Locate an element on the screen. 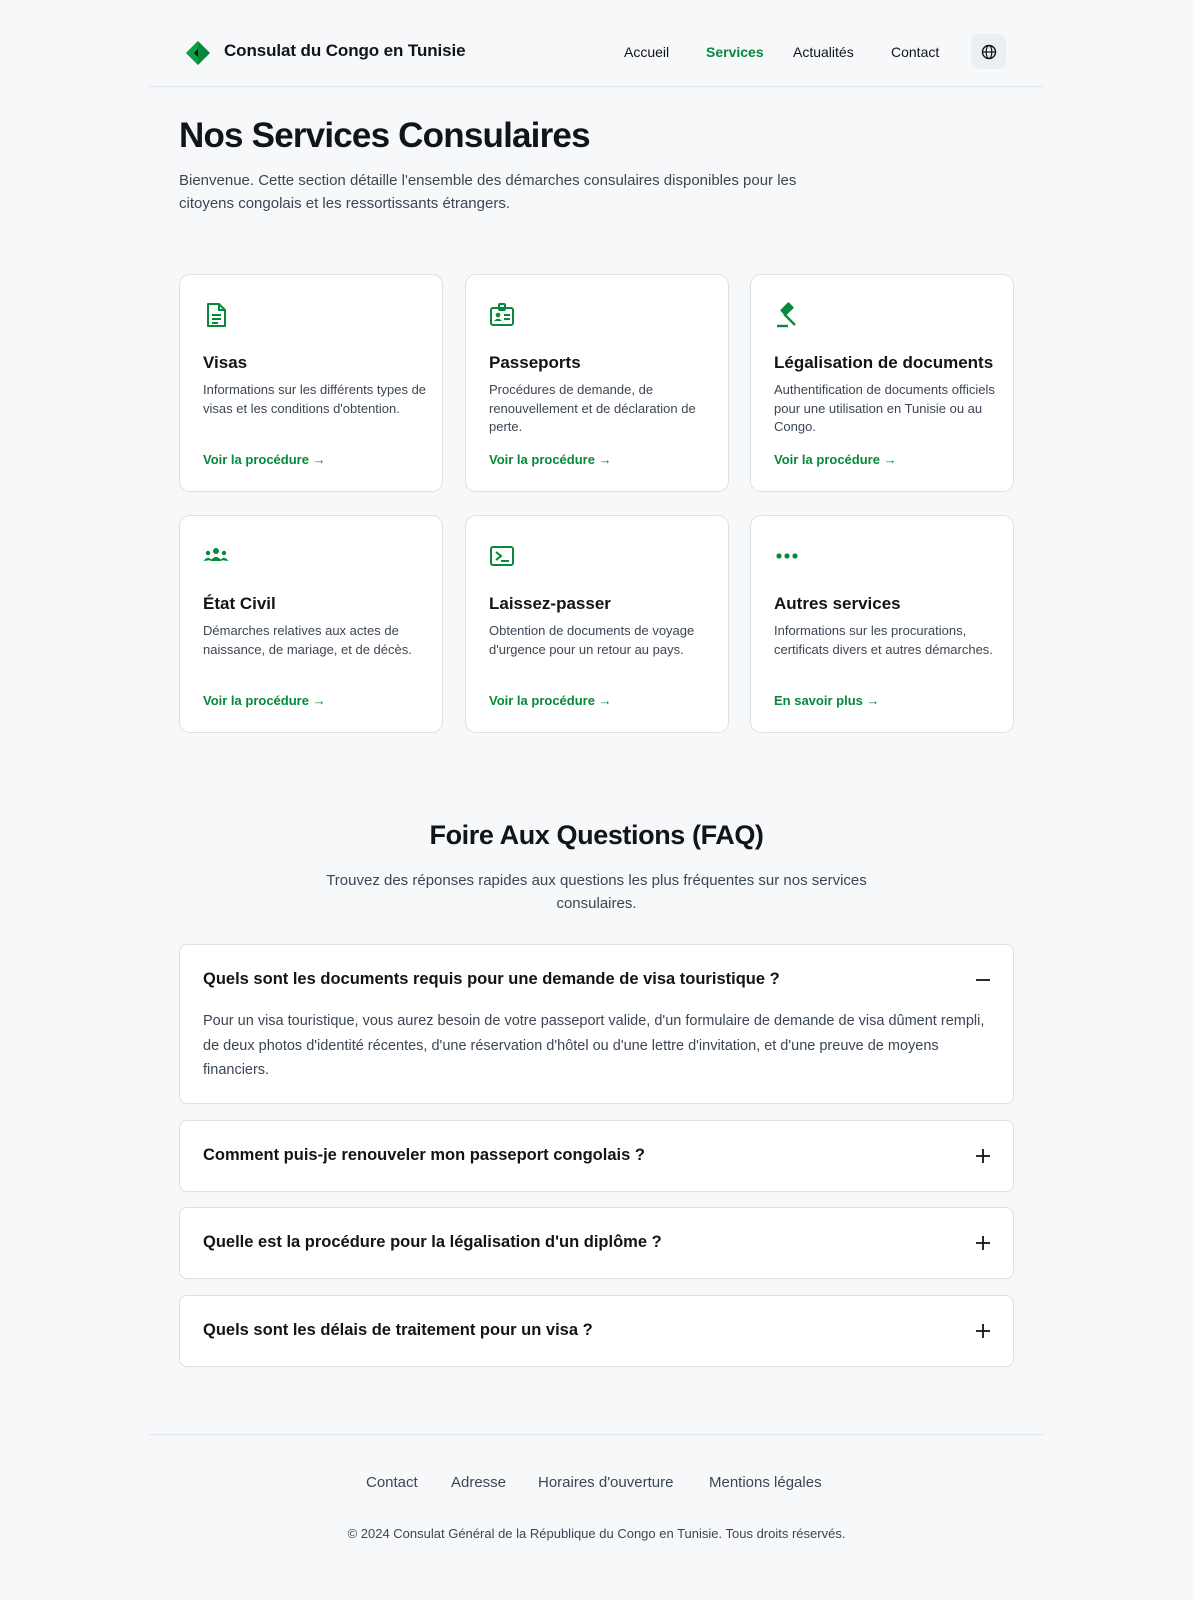 The height and width of the screenshot is (1600, 1193). family-icon is located at coordinates (216, 554).